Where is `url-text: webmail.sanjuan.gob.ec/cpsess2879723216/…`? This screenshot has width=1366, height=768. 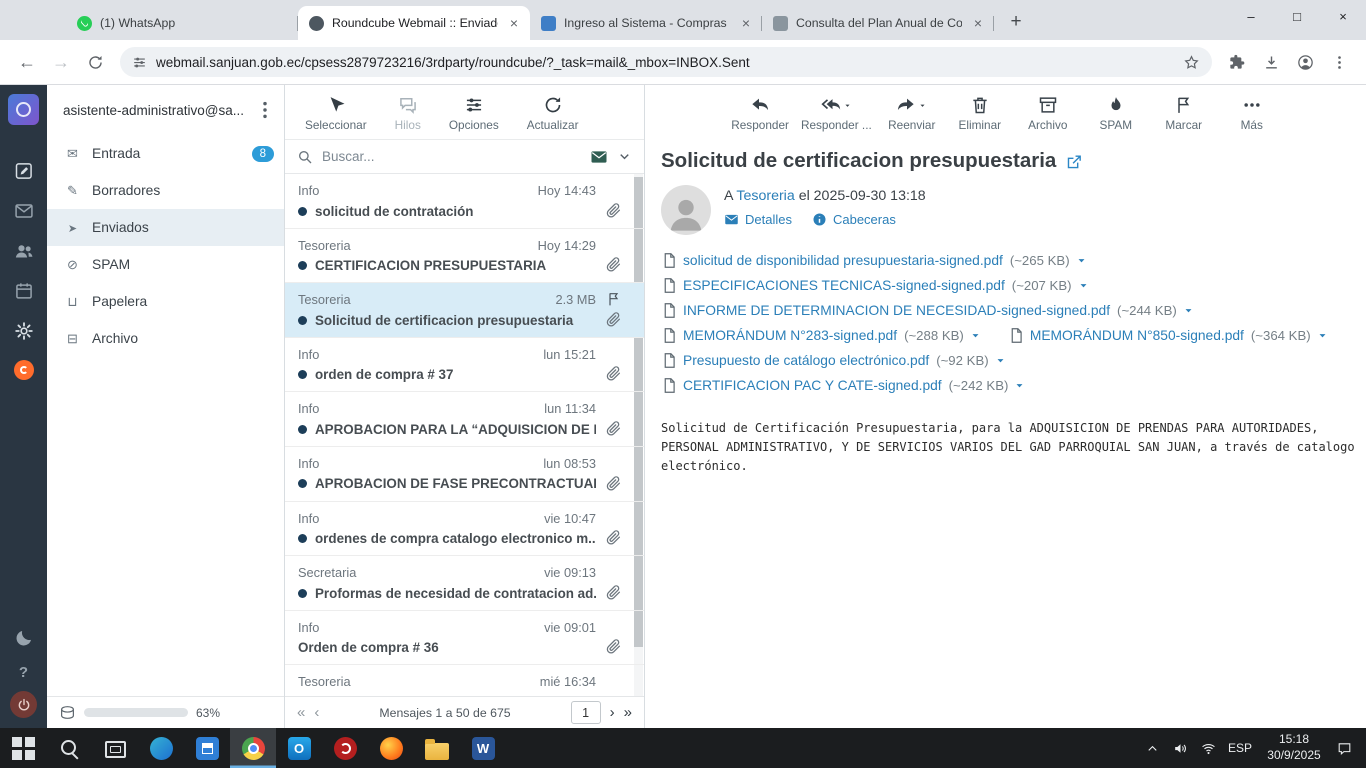
url-text: webmail.sanjuan.gob.ec/cpsess2879723216/… is located at coordinates (665, 62).